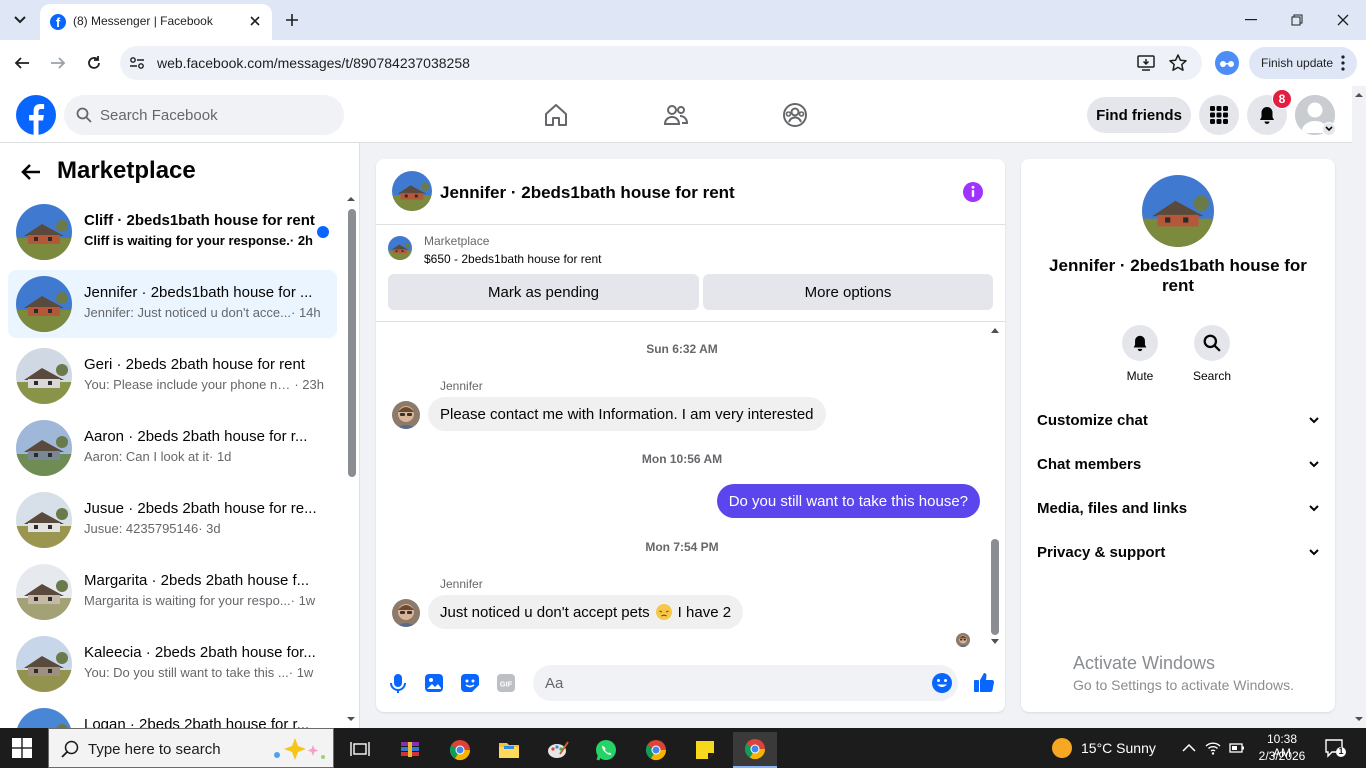 The width and height of the screenshot is (1366, 768). I want to click on gif-icon: GIF, so click(506, 683).